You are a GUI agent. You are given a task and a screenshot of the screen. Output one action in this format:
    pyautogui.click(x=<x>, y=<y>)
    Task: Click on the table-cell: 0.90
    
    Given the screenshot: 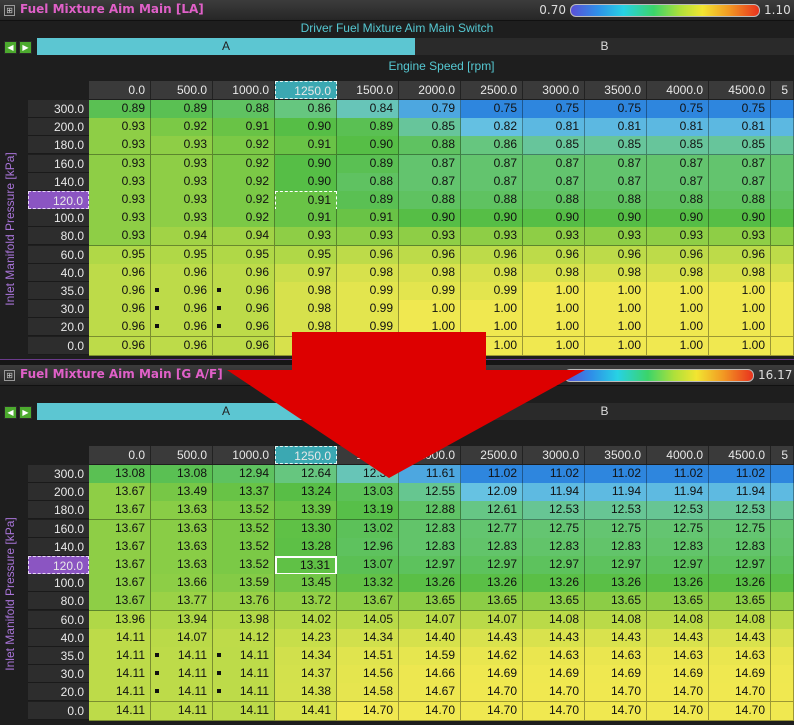 What is the action you would take?
    pyautogui.click(x=368, y=146)
    